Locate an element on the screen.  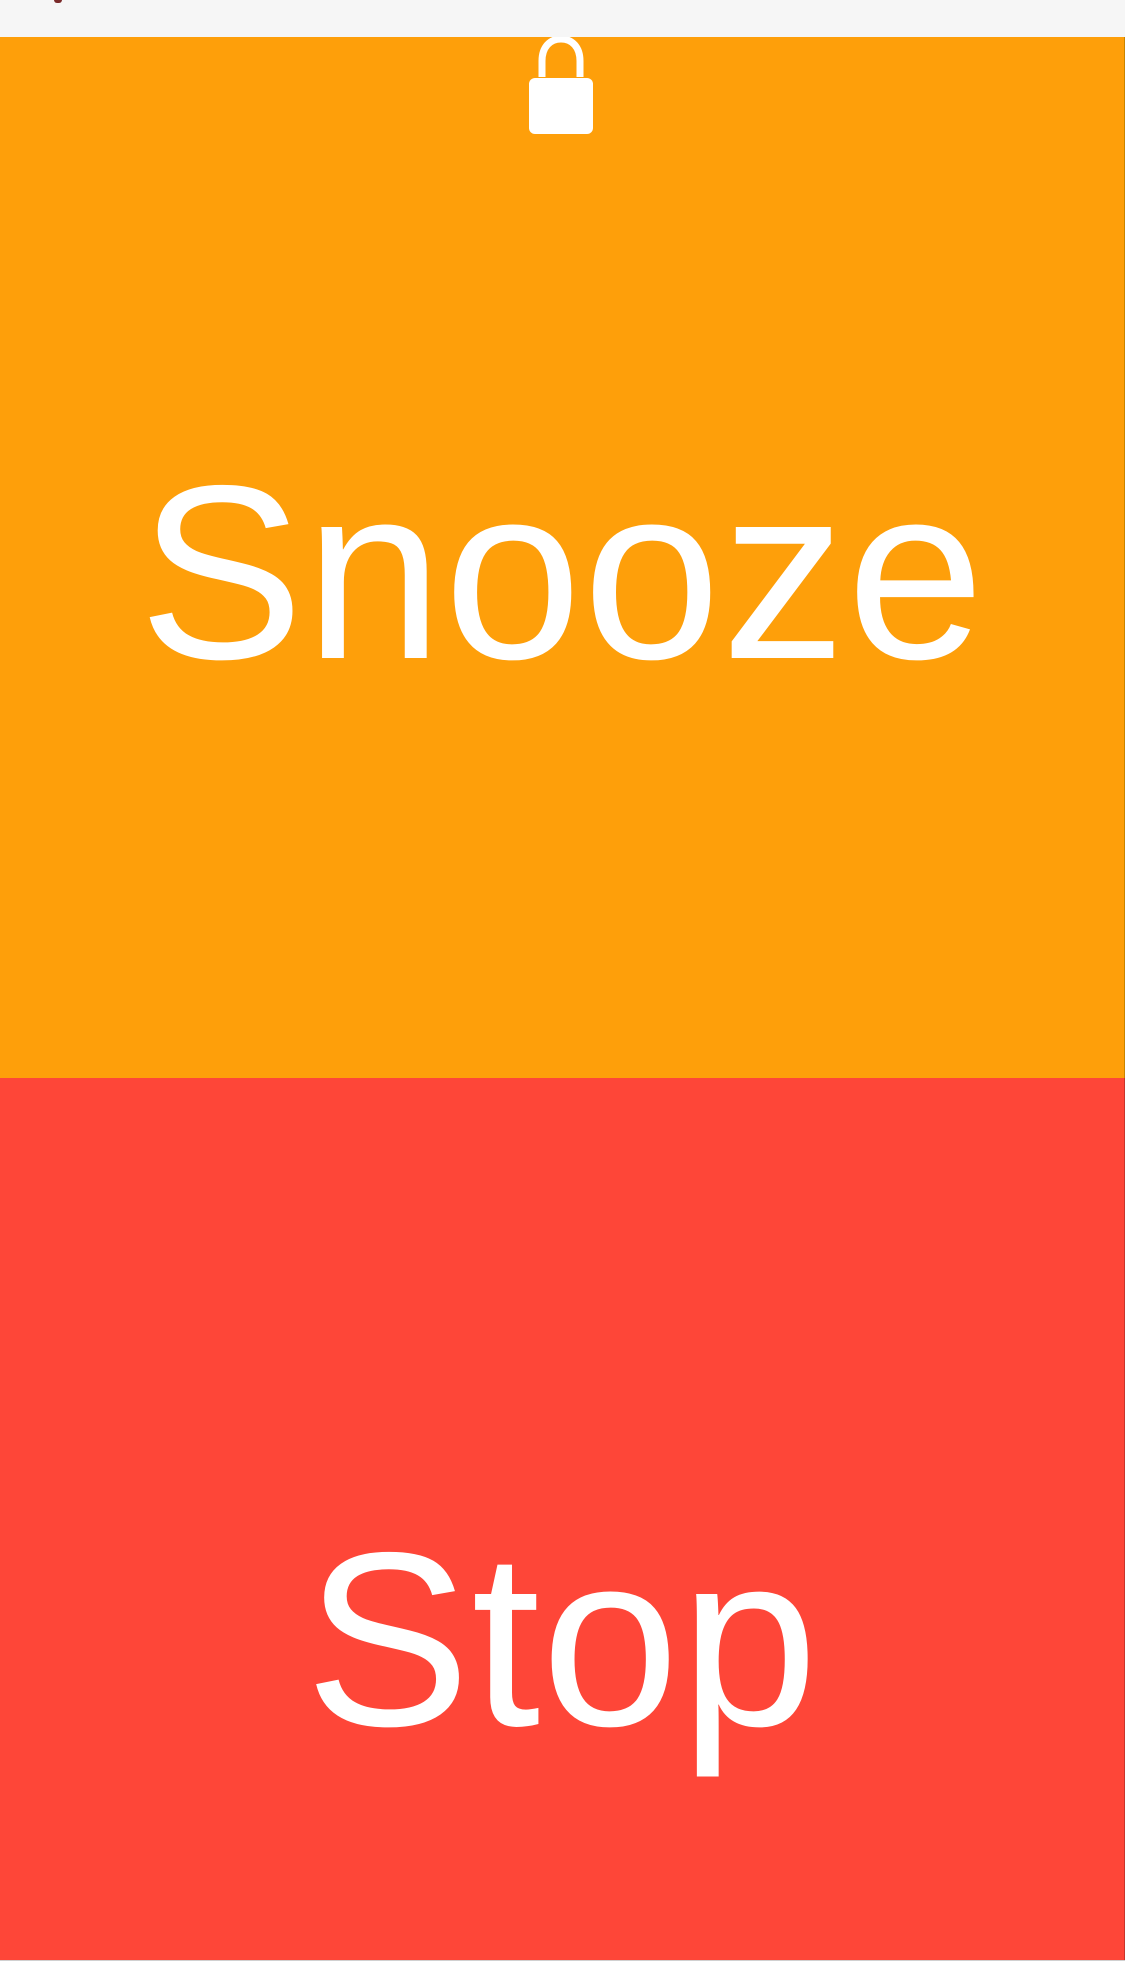
lock-icon is located at coordinates (561, 87).